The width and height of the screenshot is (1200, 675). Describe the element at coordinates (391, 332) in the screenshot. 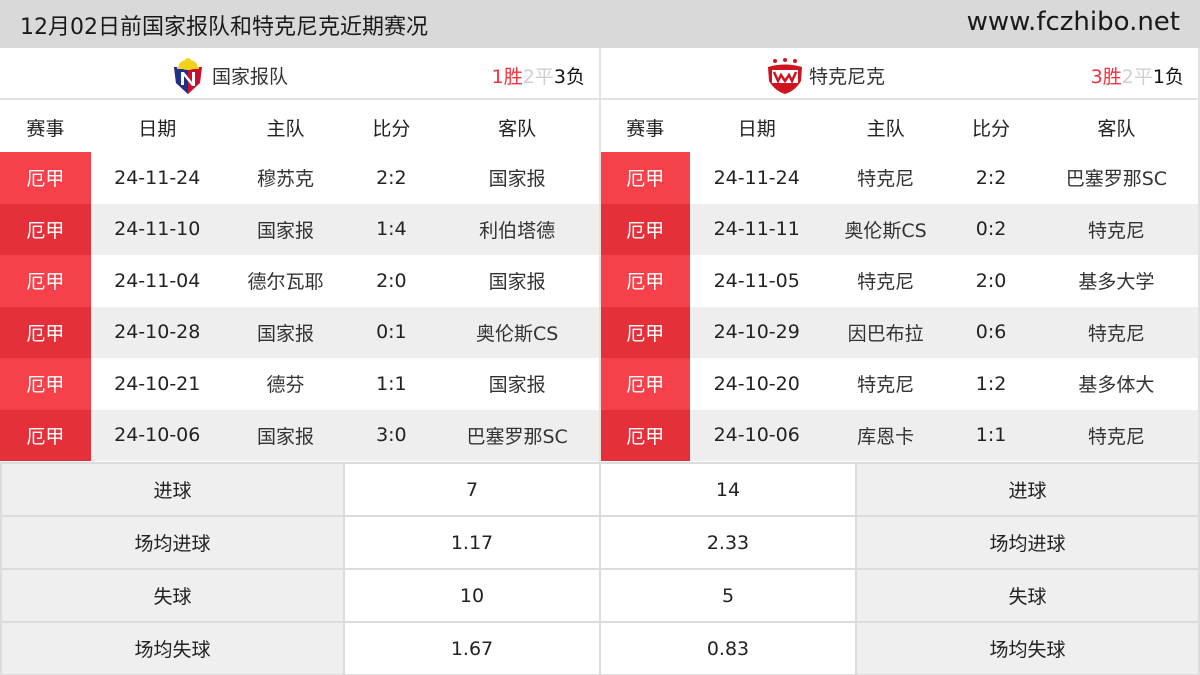

I see `match-score: 0:1` at that location.